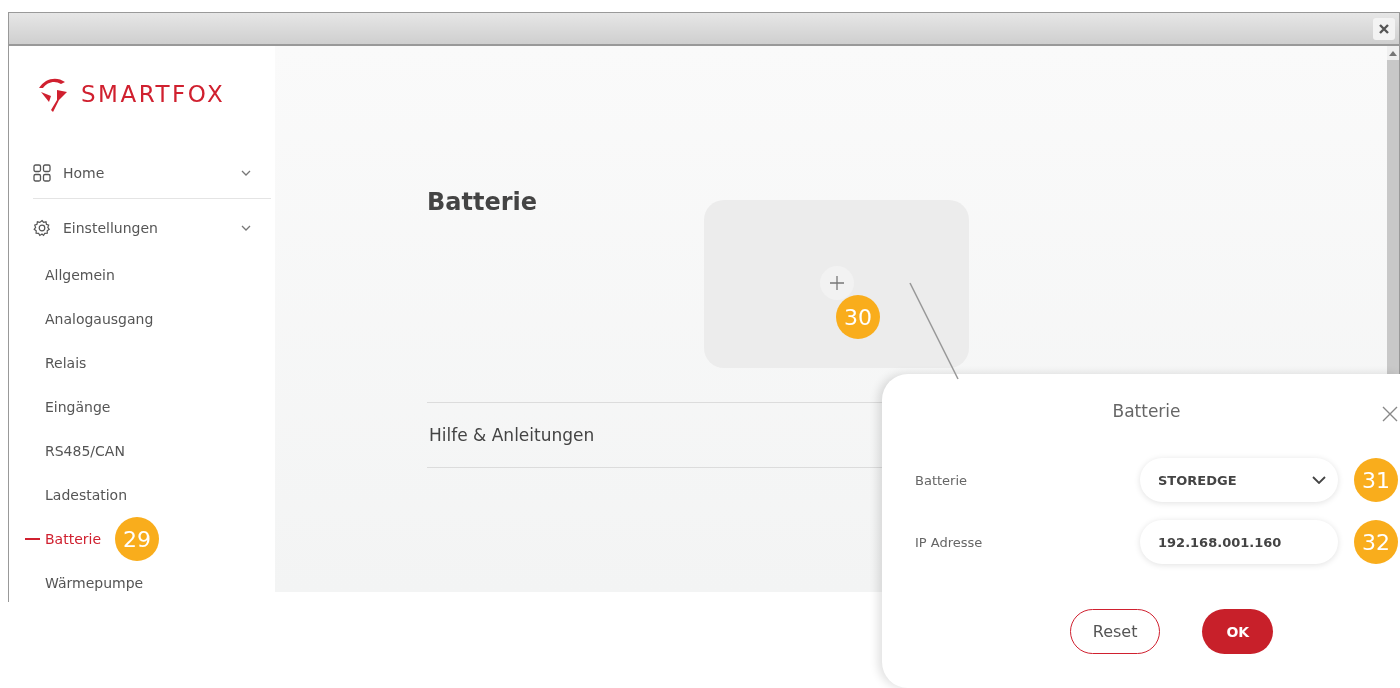  I want to click on nav-subitem: RS485/CAN, so click(85, 451).